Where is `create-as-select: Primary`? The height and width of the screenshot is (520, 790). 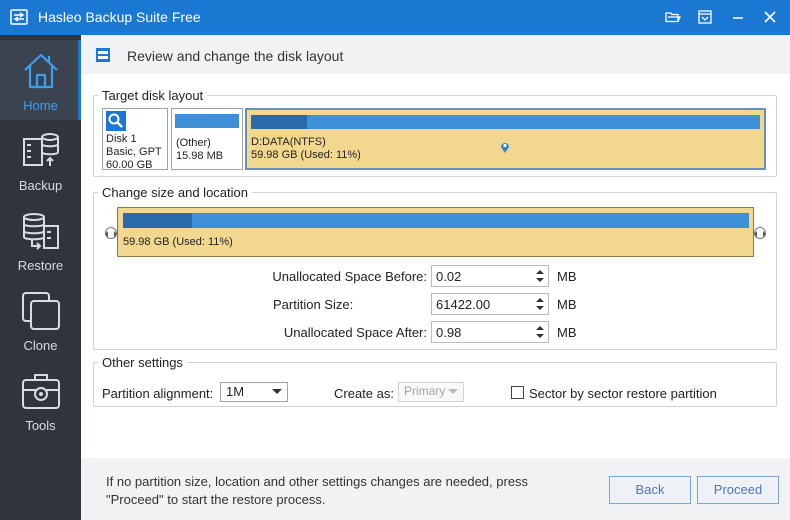 create-as-select: Primary is located at coordinates (431, 392).